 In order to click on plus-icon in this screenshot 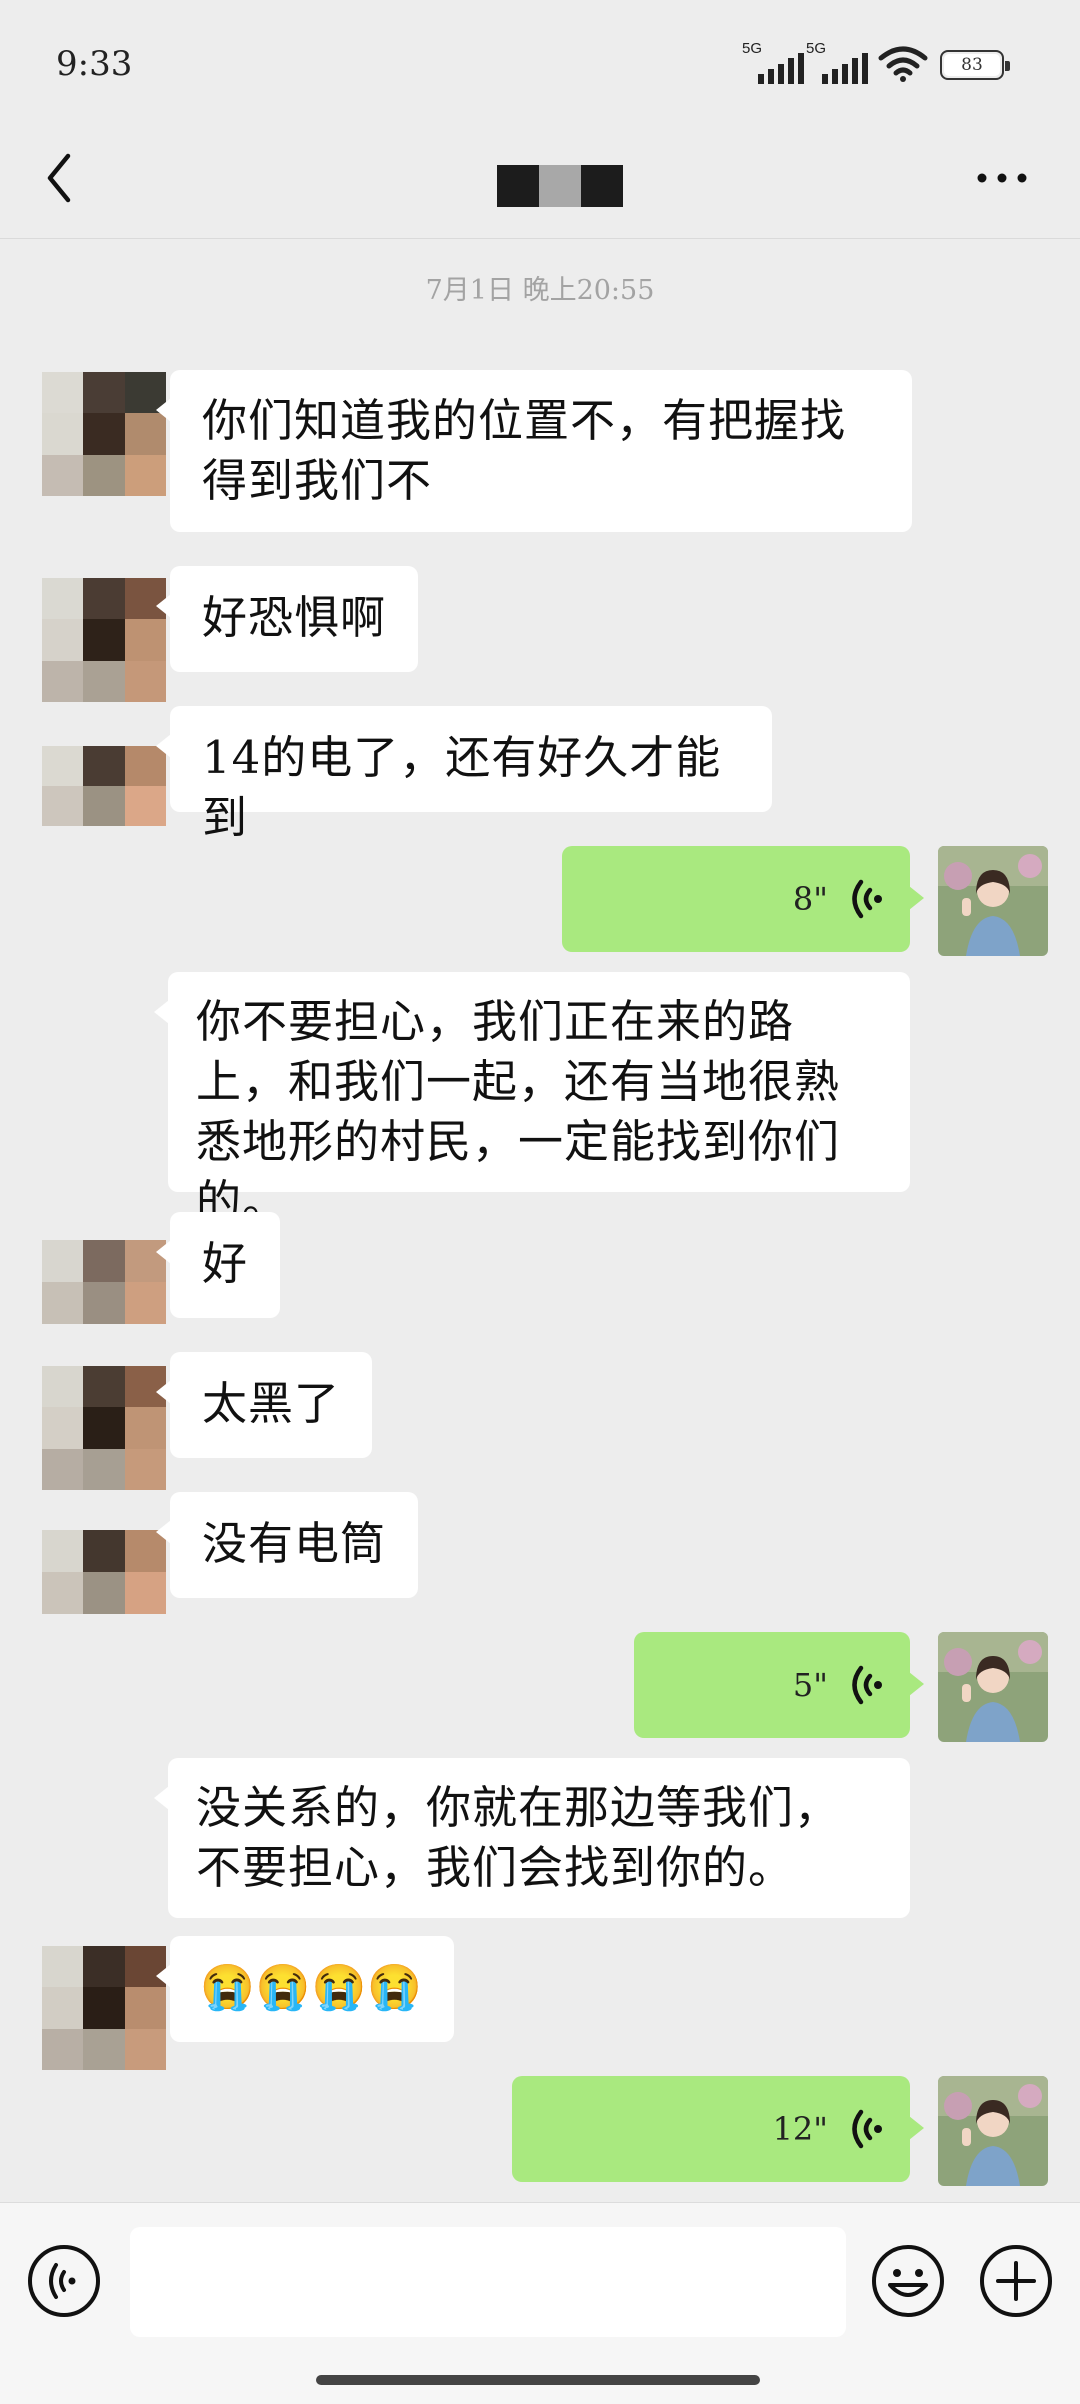, I will do `click(1016, 2281)`.